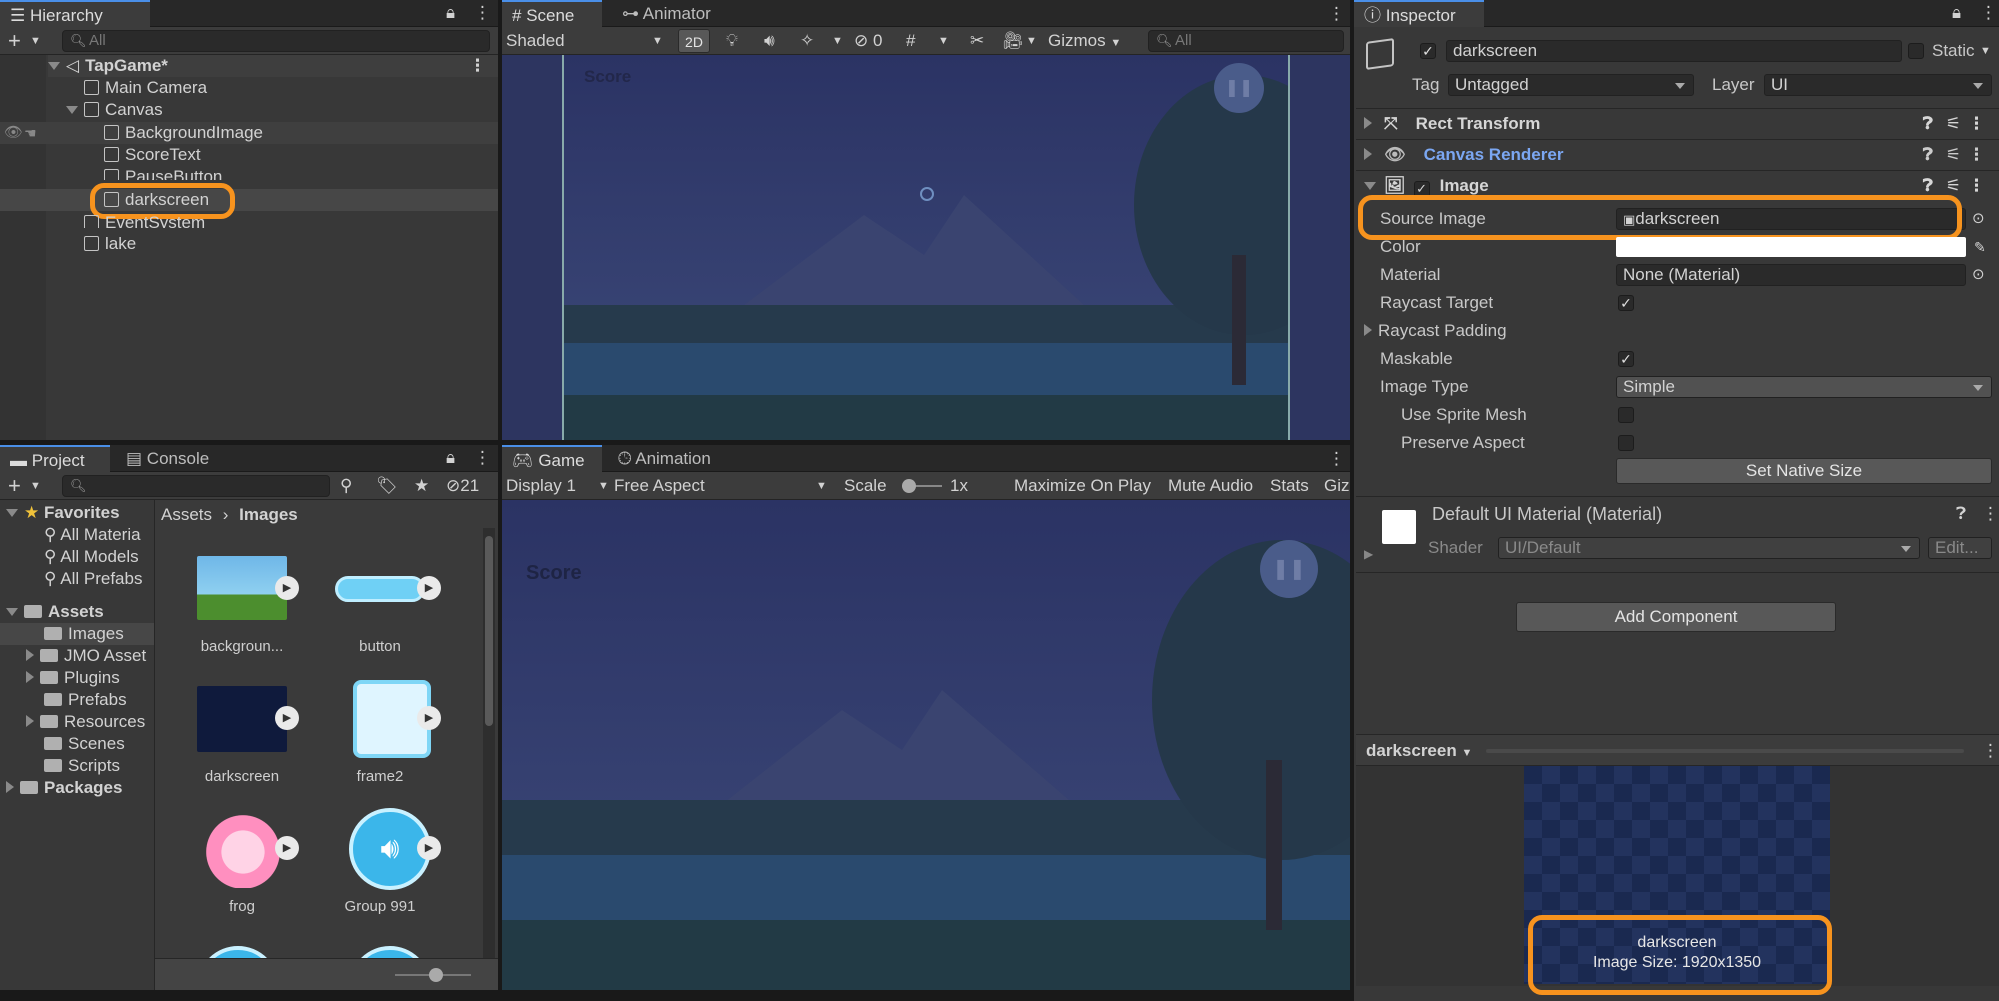 This screenshot has height=1001, width=1999. Describe the element at coordinates (268, 514) in the screenshot. I see `breadcrumb-images: Images` at that location.